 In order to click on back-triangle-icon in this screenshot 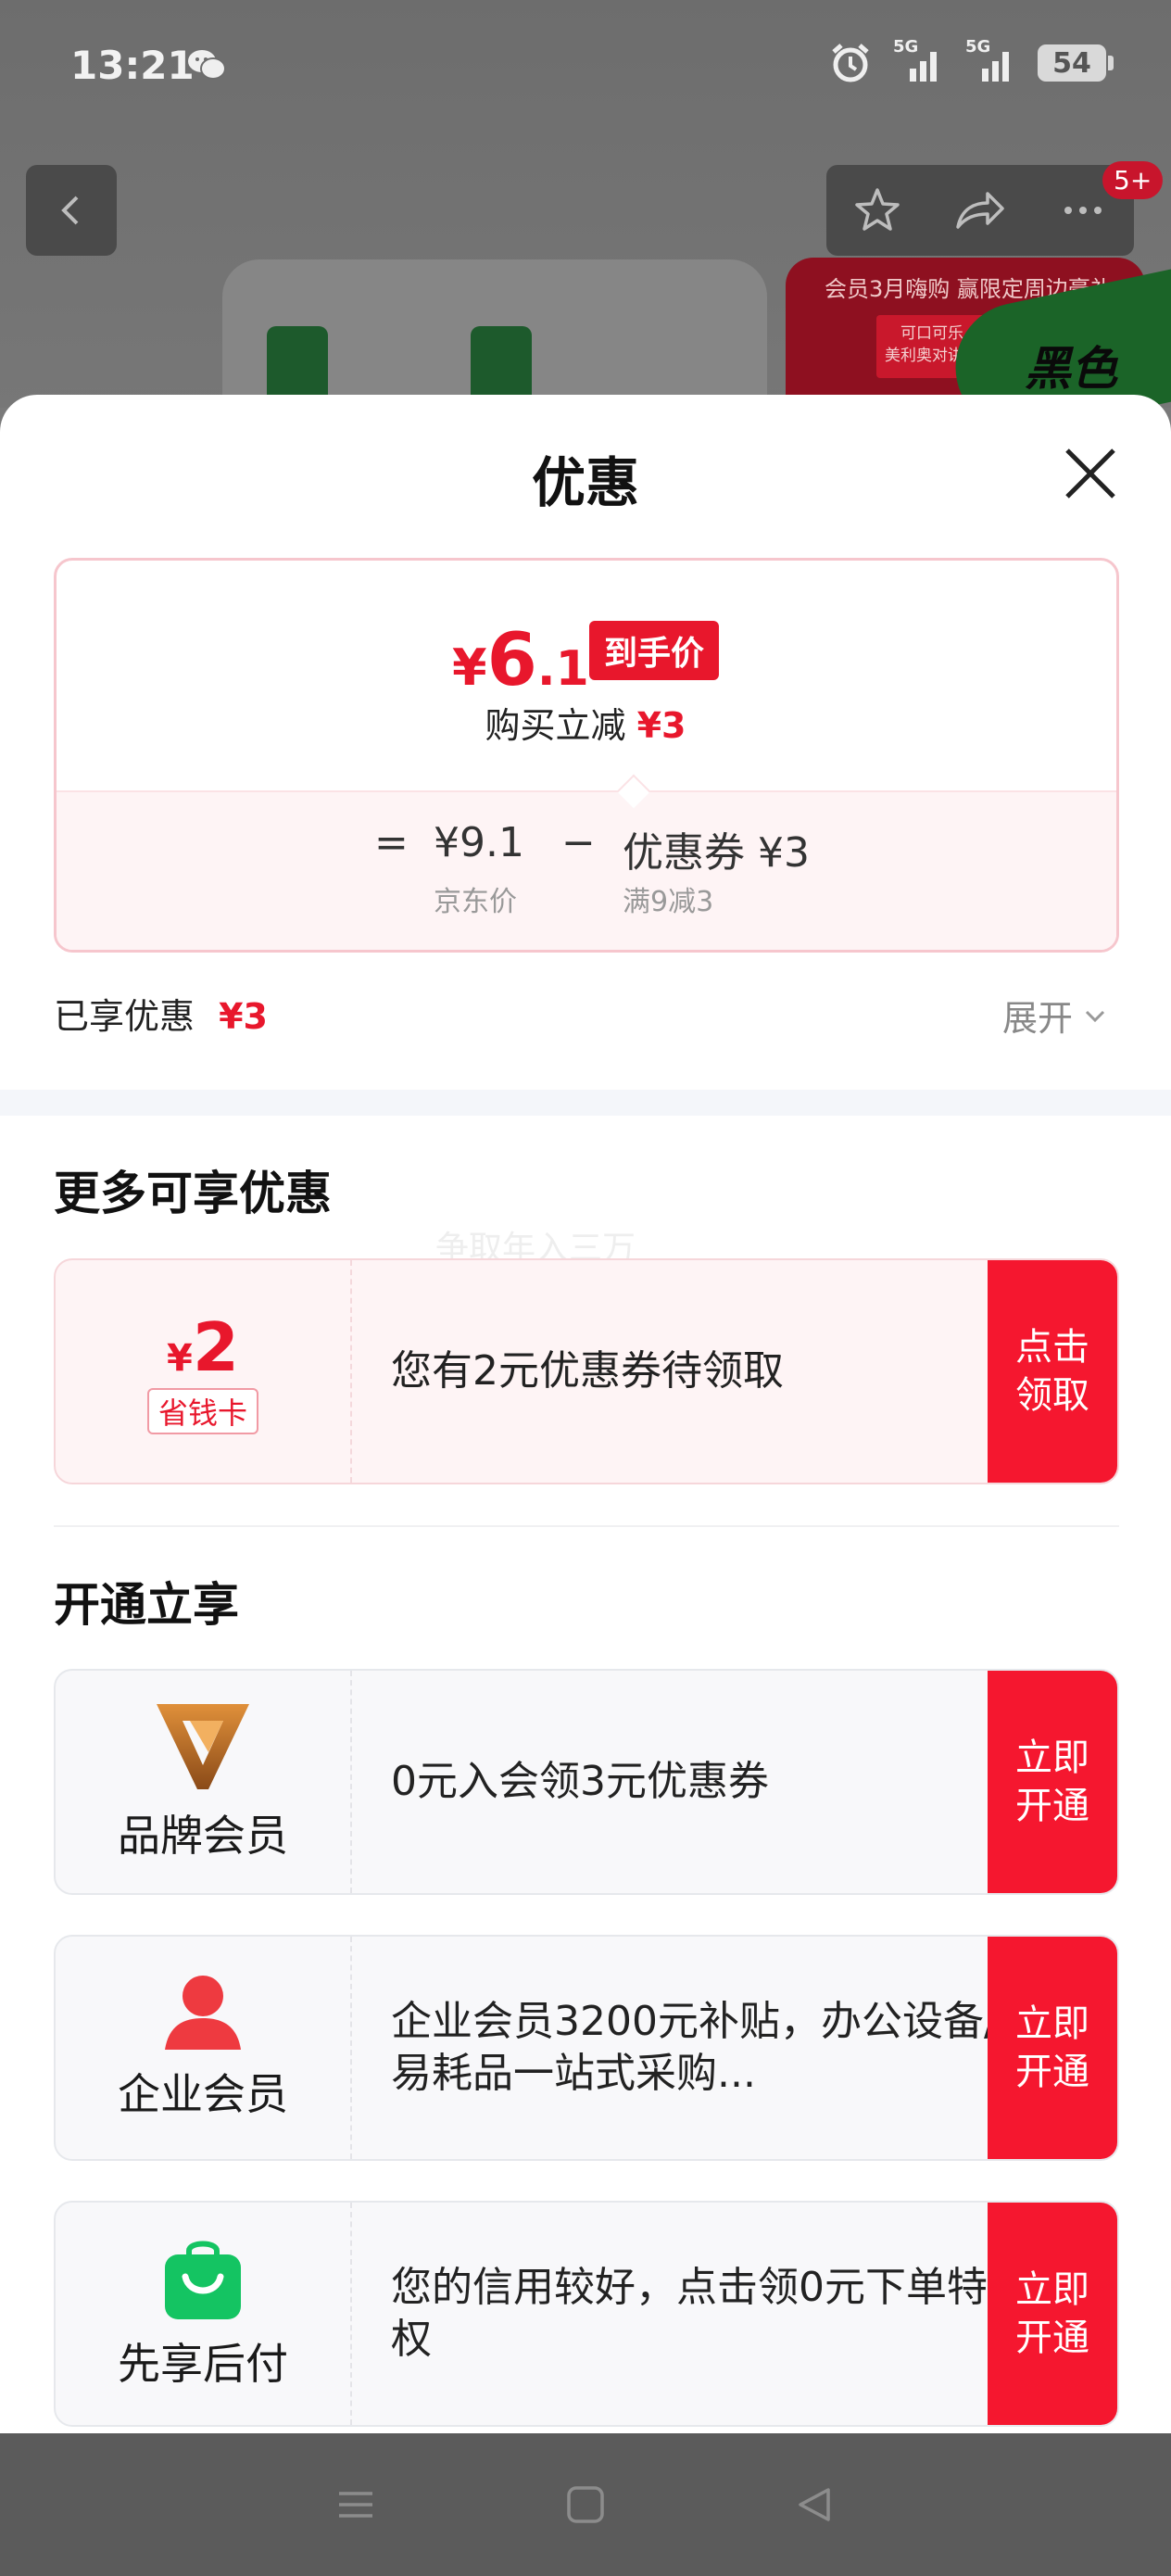, I will do `click(815, 2504)`.